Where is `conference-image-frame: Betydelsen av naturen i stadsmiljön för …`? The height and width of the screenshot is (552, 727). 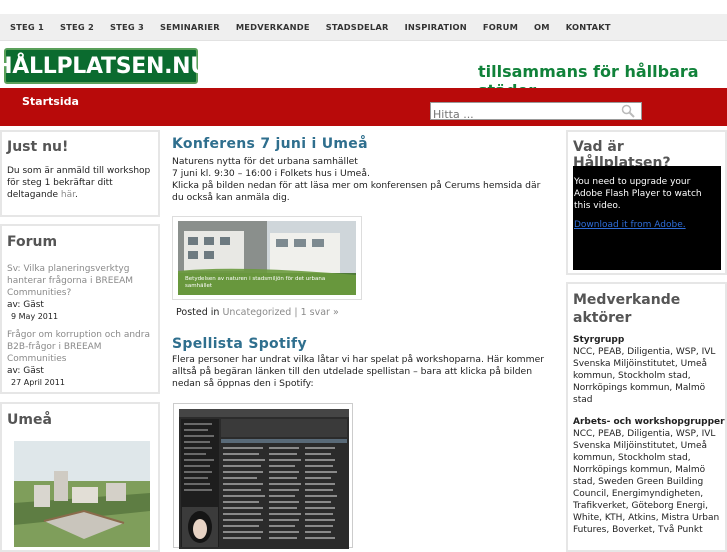
conference-image-frame: Betydelsen av naturen i stadsmiljön för … is located at coordinates (267, 258).